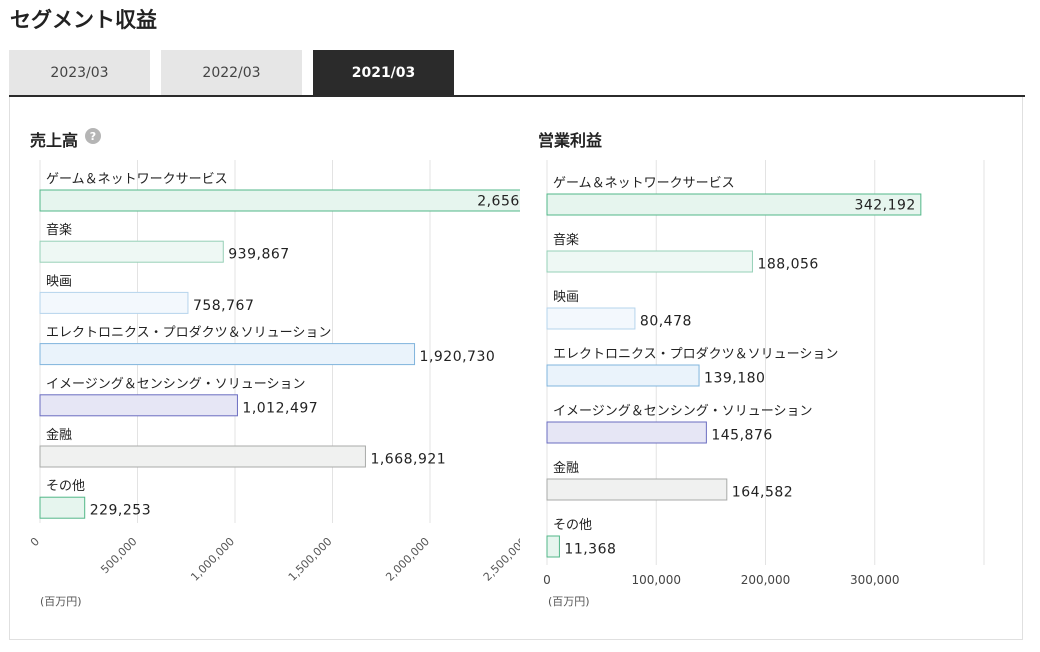 The image size is (1040, 652). What do you see at coordinates (61, 601) in the screenshot?
I see `sales-unit-label: (百万円)` at bounding box center [61, 601].